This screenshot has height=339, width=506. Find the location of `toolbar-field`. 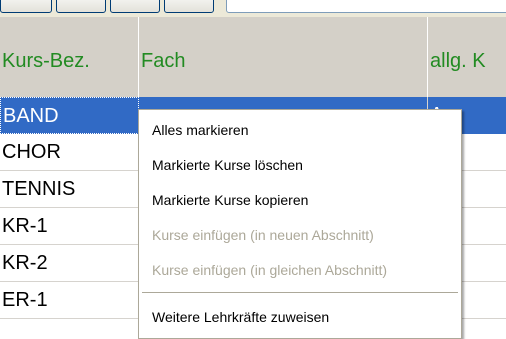

toolbar-field is located at coordinates (366, 6).